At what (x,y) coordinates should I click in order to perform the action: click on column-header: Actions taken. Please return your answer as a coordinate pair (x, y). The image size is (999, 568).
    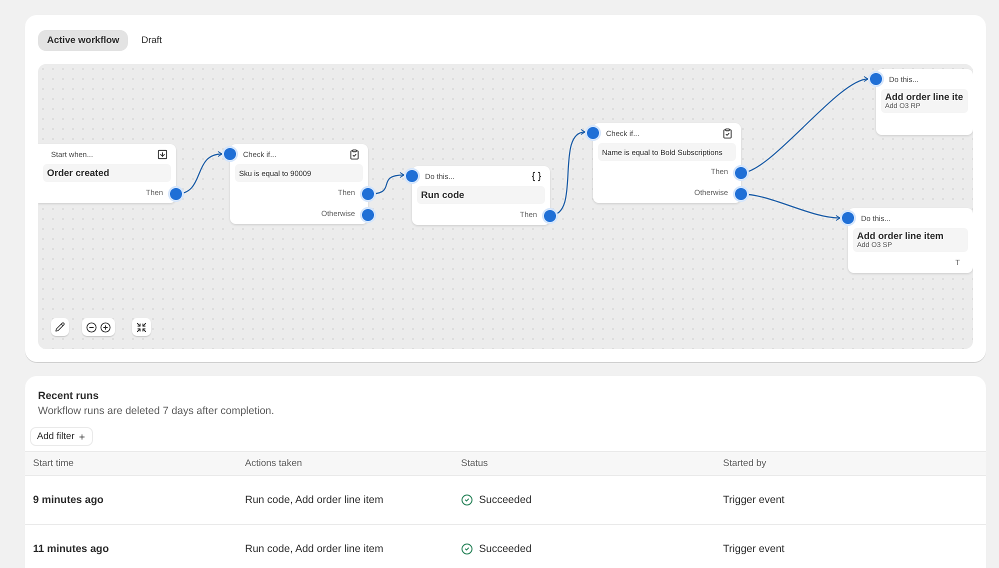
    Looking at the image, I should click on (274, 463).